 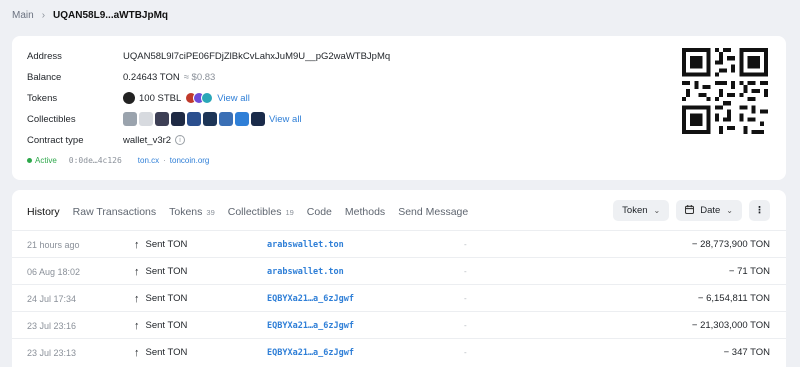 What do you see at coordinates (53, 244) in the screenshot?
I see `tx-time: 21 hours ago` at bounding box center [53, 244].